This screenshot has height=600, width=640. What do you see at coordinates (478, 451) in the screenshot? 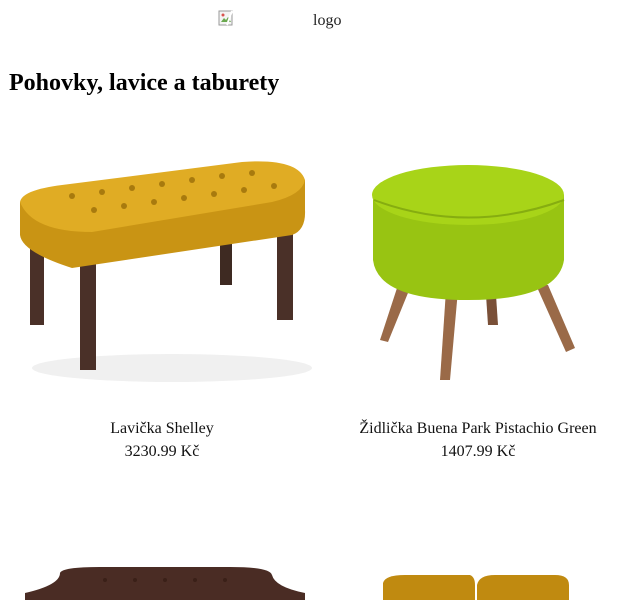
I see `product-price: 1407.99 Kč` at bounding box center [478, 451].